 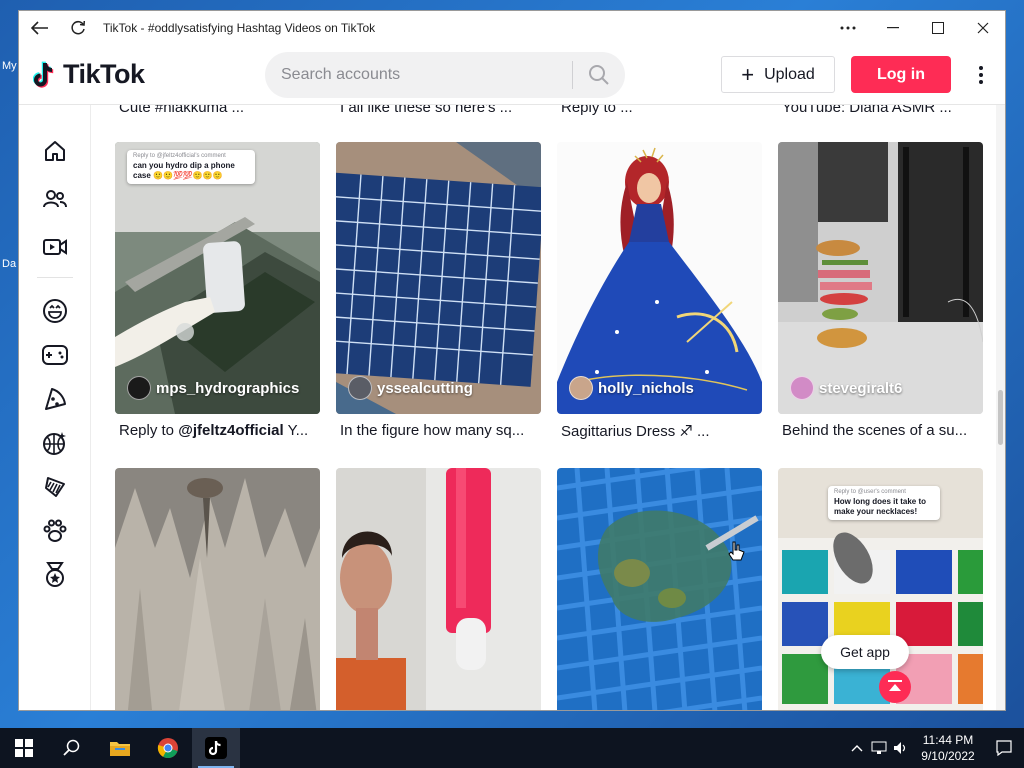 What do you see at coordinates (659, 278) in the screenshot?
I see `video-thumbnail: holly_nichols` at bounding box center [659, 278].